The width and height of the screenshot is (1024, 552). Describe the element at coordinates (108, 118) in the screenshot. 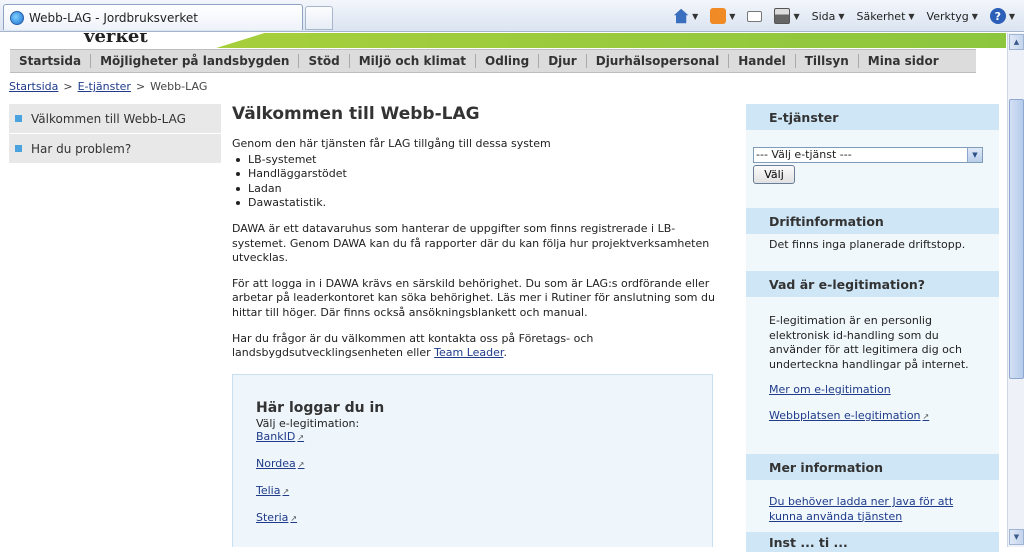

I see `leftnav-item-label: Välkommen till Webb-LAG` at that location.